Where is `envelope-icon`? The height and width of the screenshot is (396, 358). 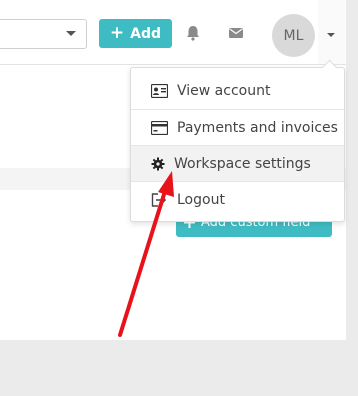 envelope-icon is located at coordinates (236, 33).